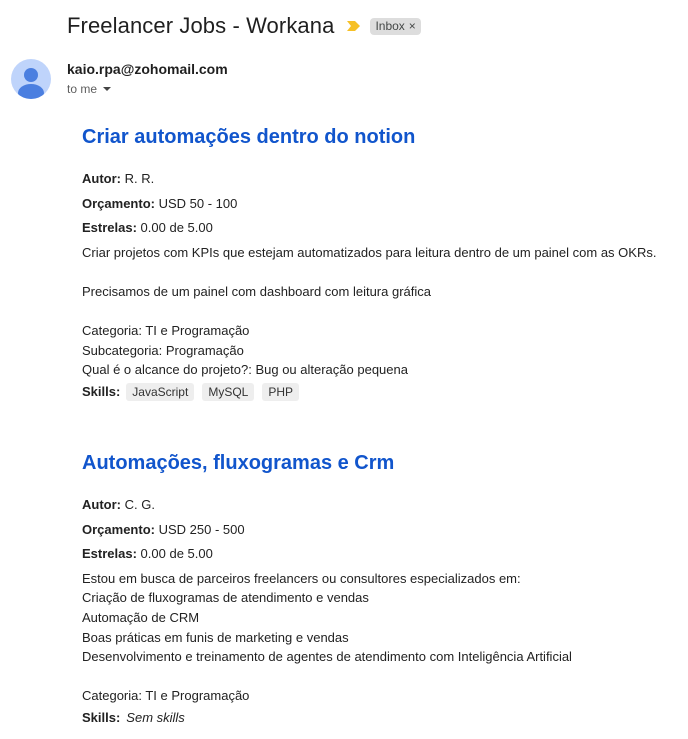 The image size is (688, 739). I want to click on job-skills: Skills: JavaScript MySQL PHP, so click(369, 392).